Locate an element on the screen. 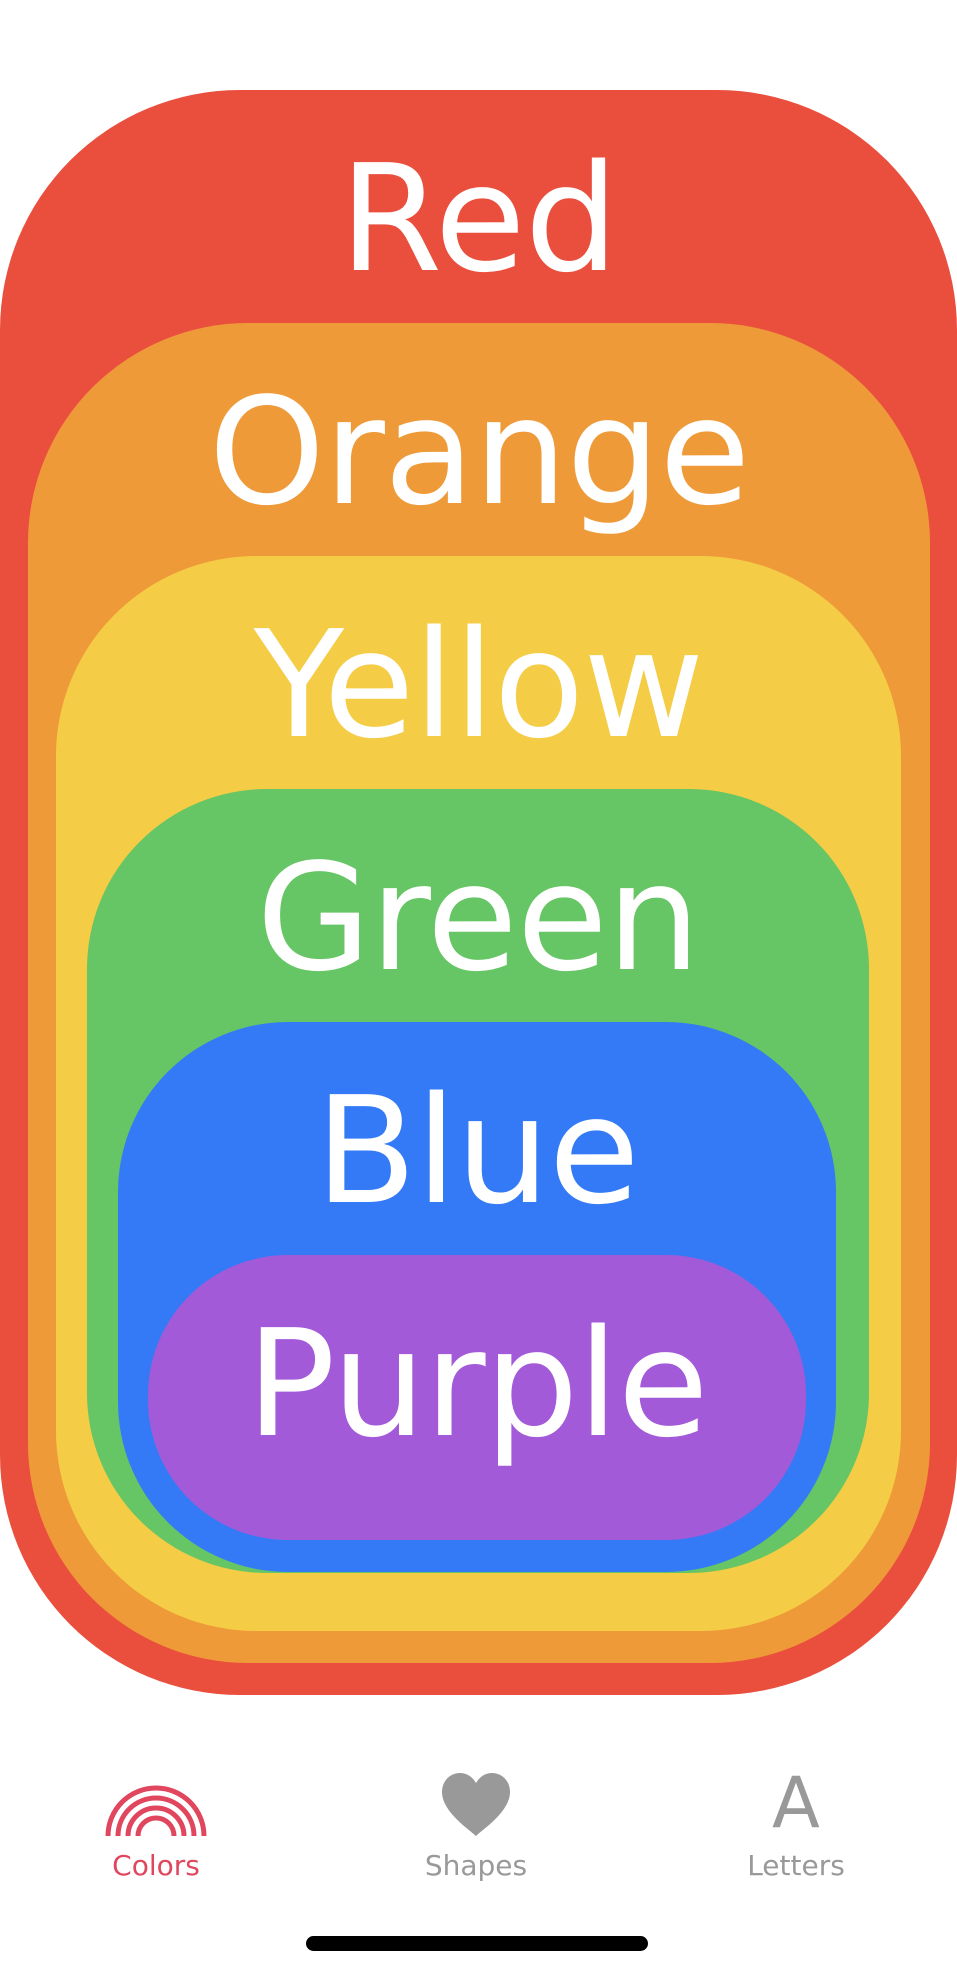 The width and height of the screenshot is (957, 1974). layer-label-green: Green is located at coordinates (478, 918).